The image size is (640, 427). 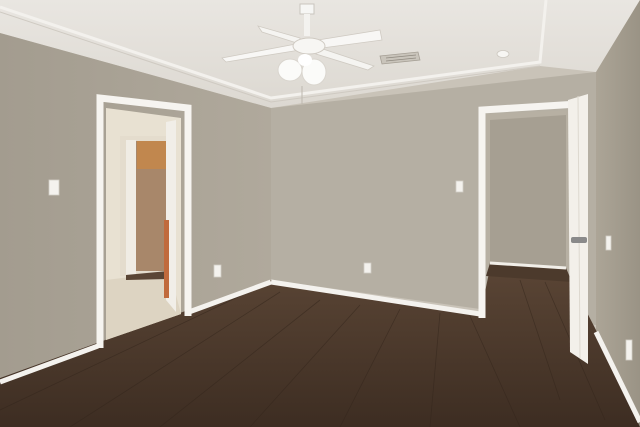 What do you see at coordinates (503, 54) in the screenshot?
I see `smoke-detector-icon` at bounding box center [503, 54].